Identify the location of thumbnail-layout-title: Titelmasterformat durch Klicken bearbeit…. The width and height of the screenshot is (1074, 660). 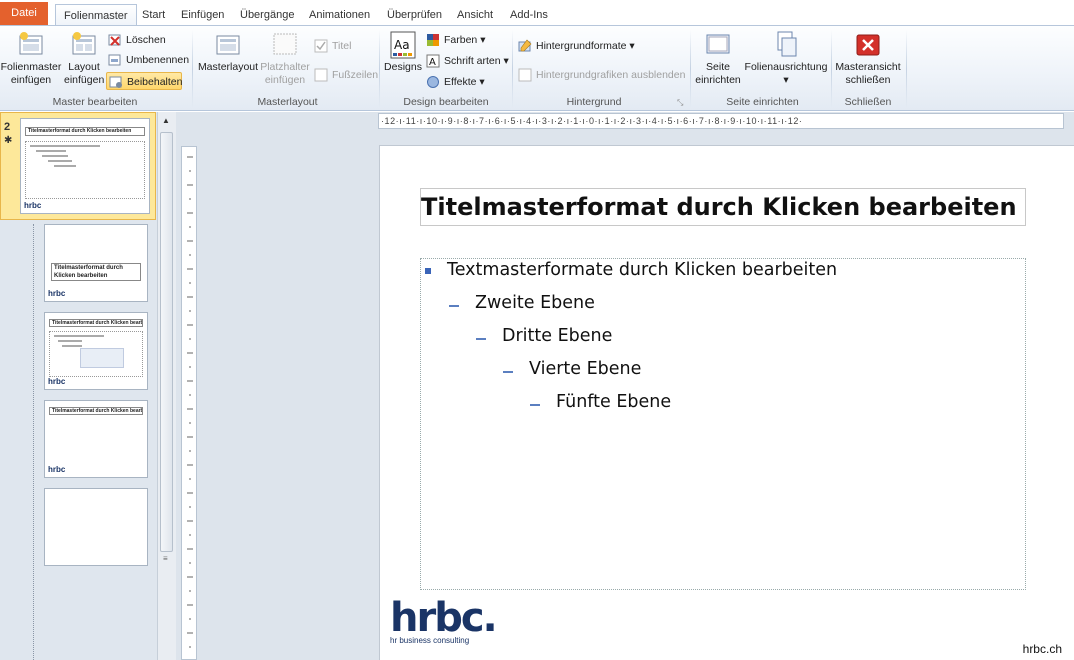
(96, 263).